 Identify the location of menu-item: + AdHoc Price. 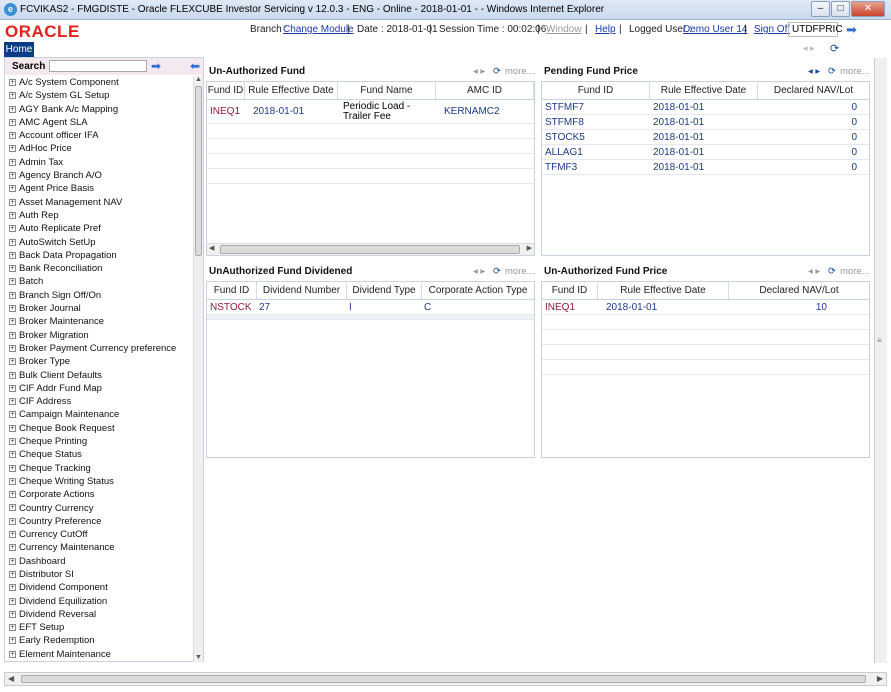
(98, 148).